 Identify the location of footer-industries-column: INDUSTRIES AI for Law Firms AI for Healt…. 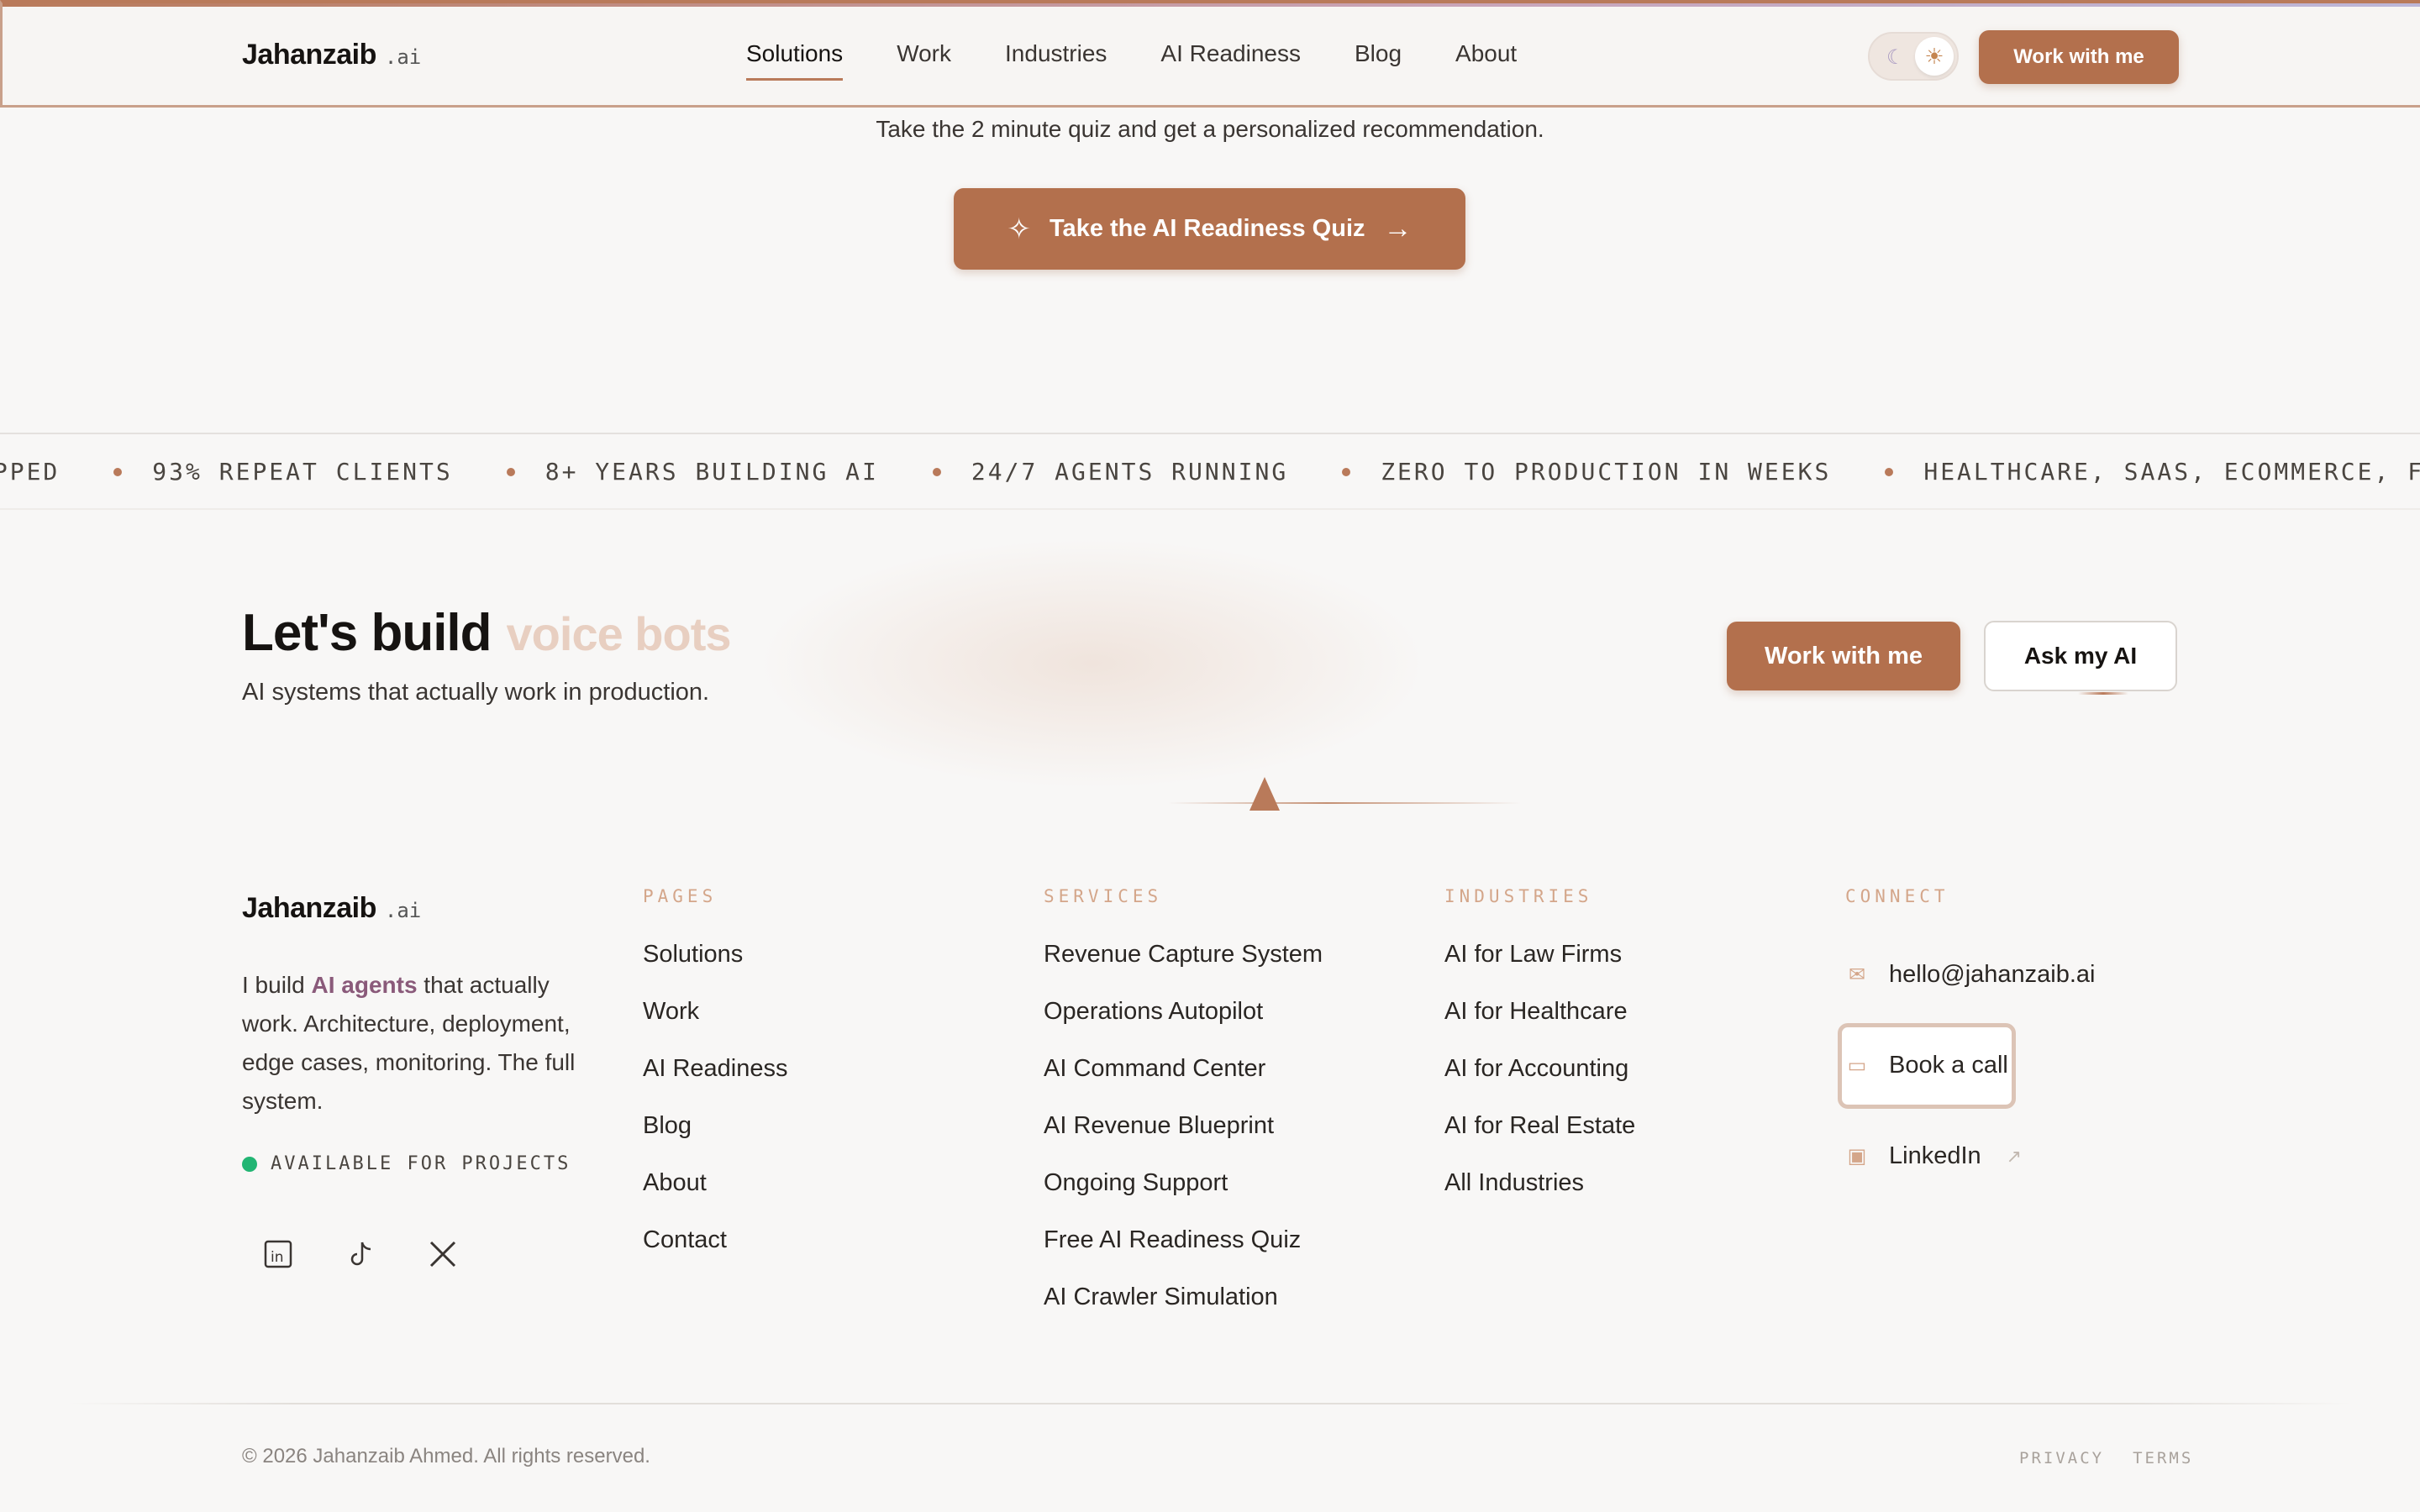
(1539, 1056).